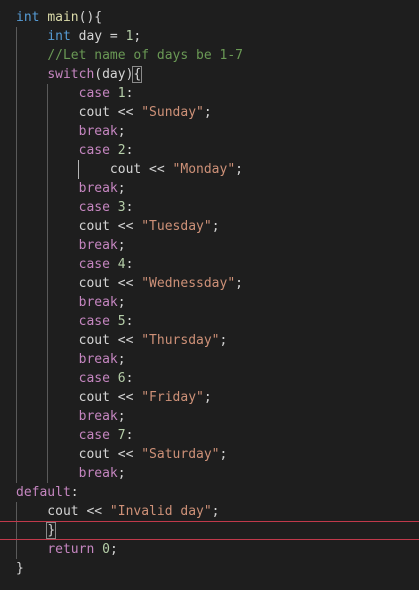 The height and width of the screenshot is (590, 419). I want to click on code-line: int main(){, so click(209, 17).